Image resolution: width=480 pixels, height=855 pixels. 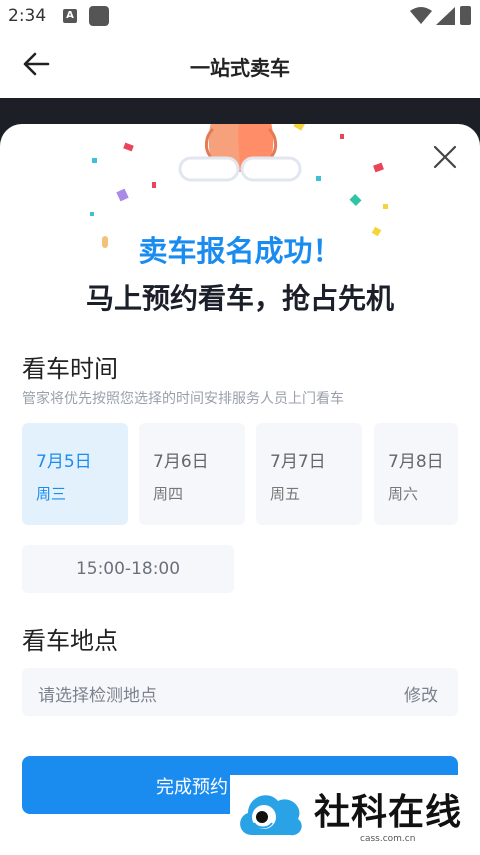 I want to click on viewing-time-title: 看车时间, so click(x=70, y=369).